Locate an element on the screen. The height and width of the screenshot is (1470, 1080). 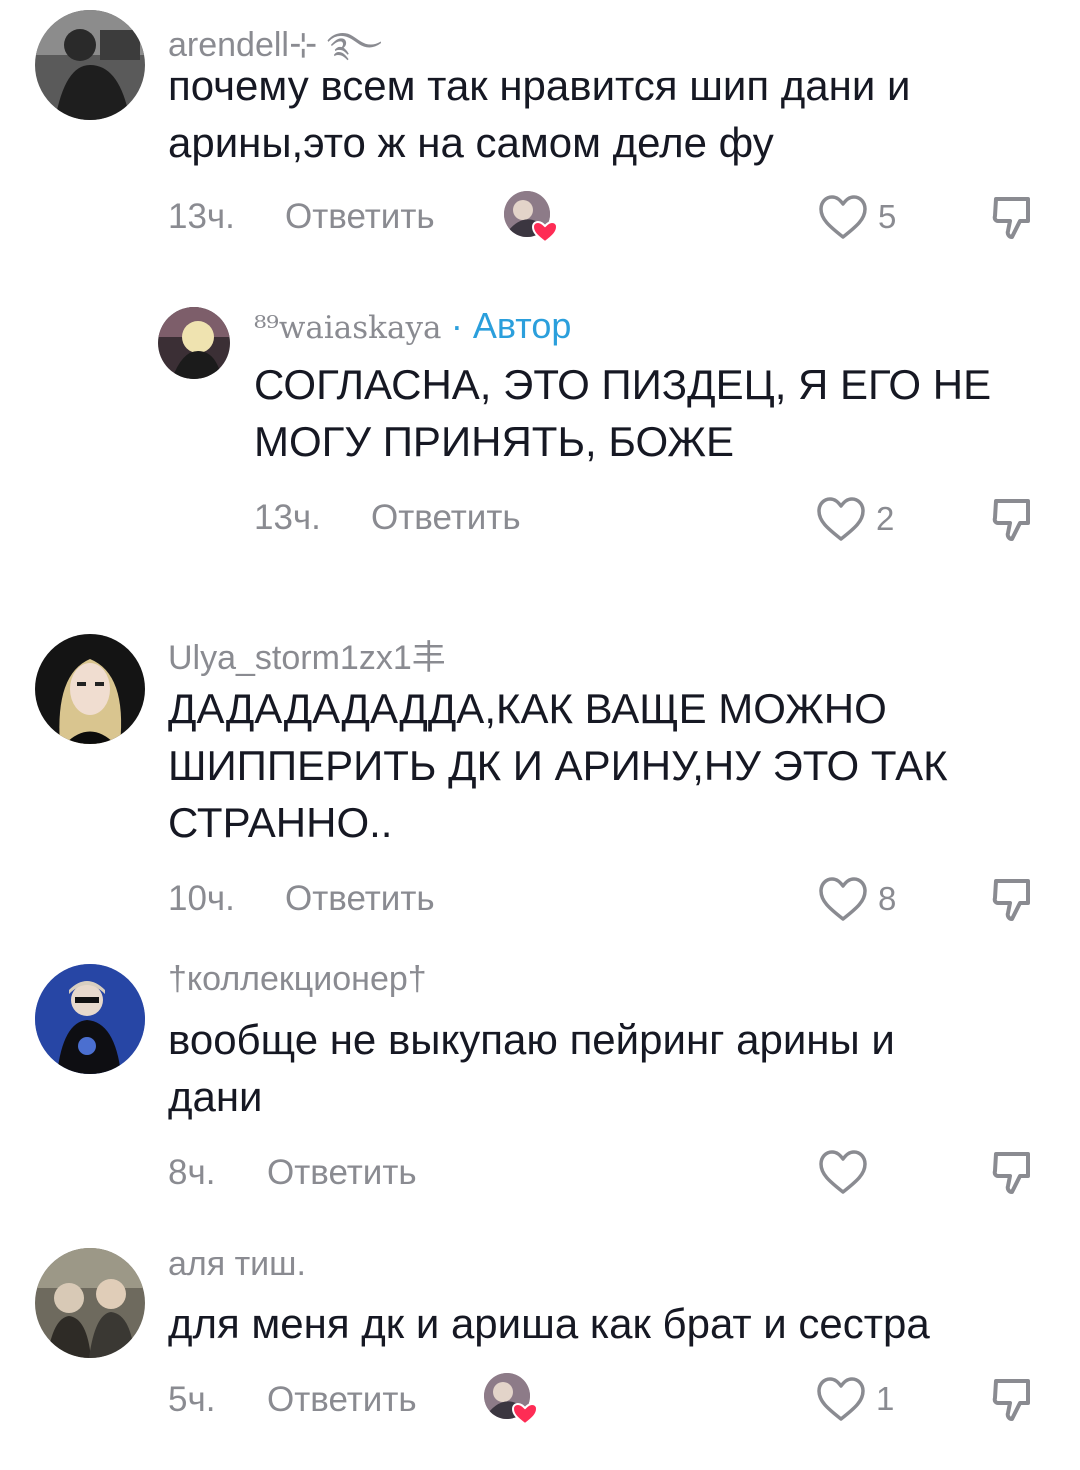
username: Ulya_storm1zx1丰 is located at coordinates (307, 654).